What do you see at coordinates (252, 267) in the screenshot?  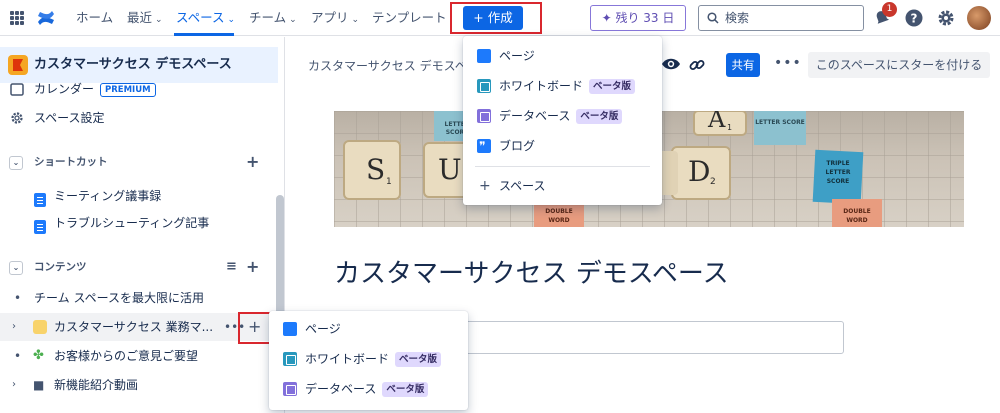 I see `add-content-plus-icon: +` at bounding box center [252, 267].